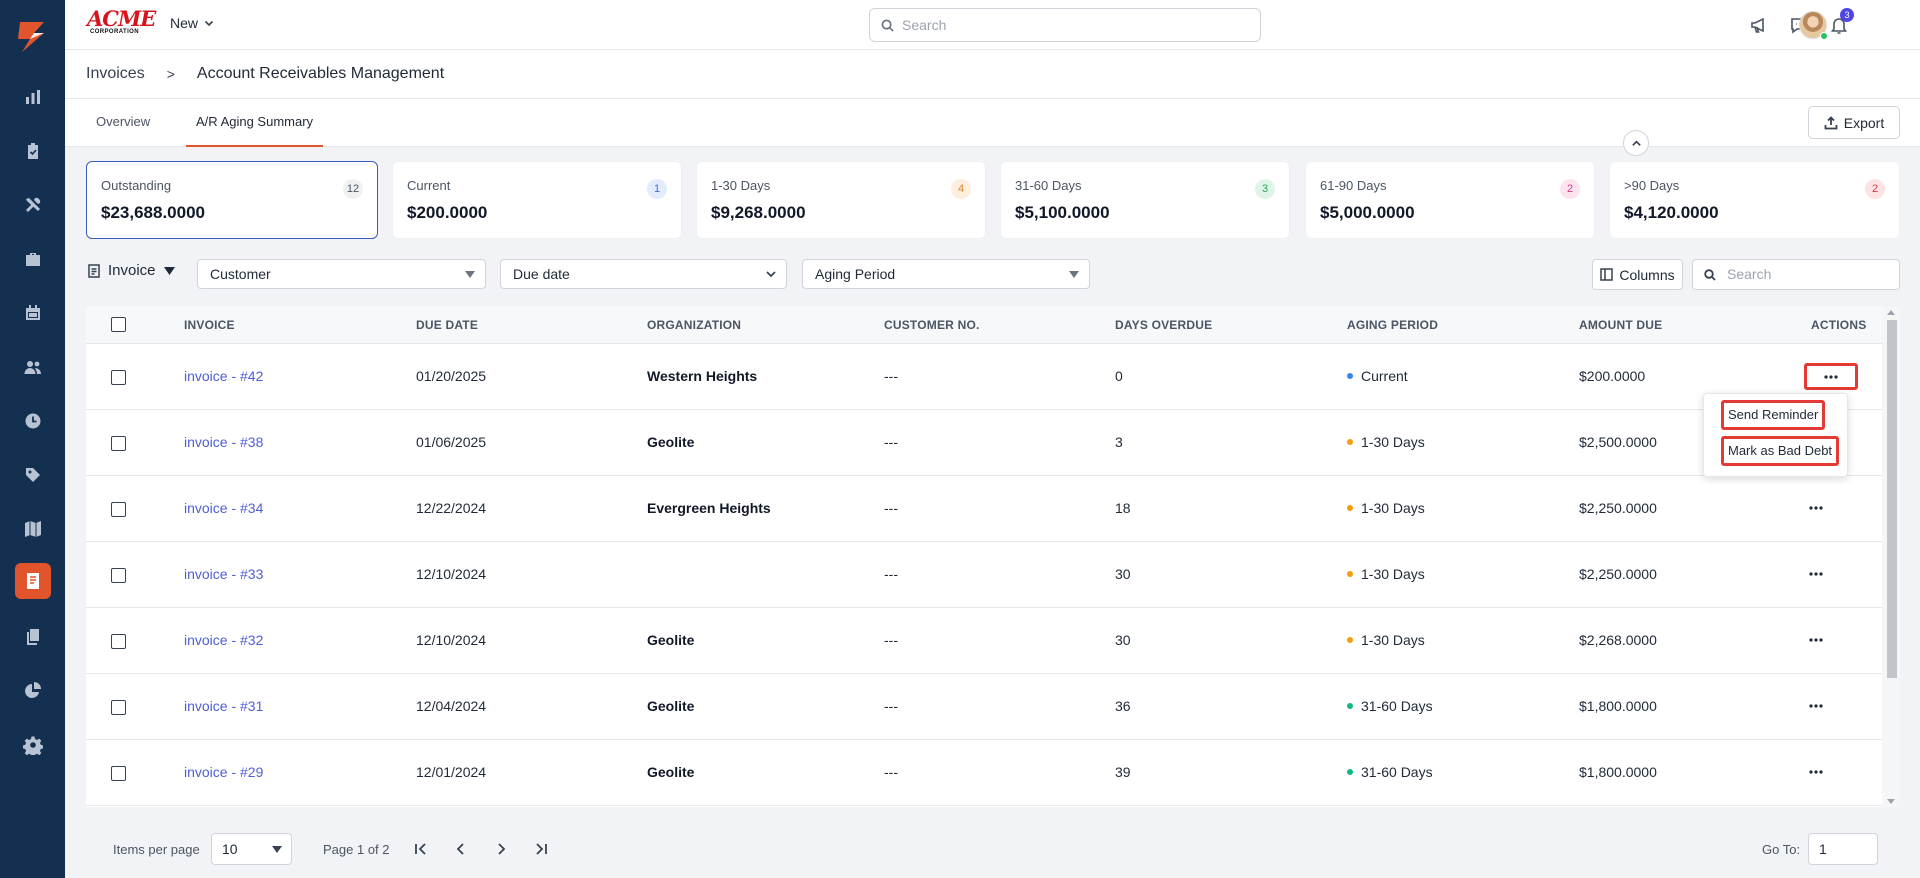 The height and width of the screenshot is (878, 1920). Describe the element at coordinates (33, 151) in the screenshot. I see `sidebar-item-tasks` at that location.